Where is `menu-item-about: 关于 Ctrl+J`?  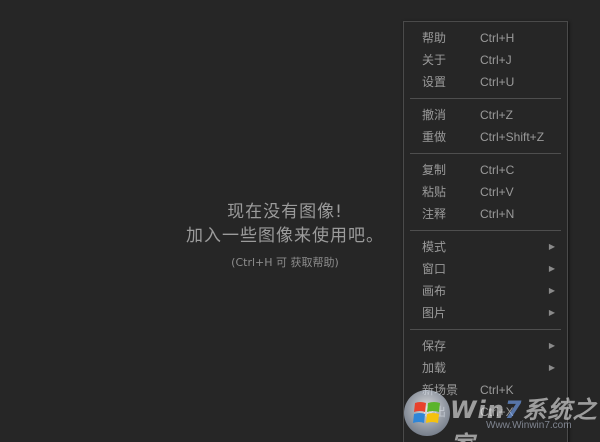
menu-item-about: 关于 Ctrl+J is located at coordinates (485, 60).